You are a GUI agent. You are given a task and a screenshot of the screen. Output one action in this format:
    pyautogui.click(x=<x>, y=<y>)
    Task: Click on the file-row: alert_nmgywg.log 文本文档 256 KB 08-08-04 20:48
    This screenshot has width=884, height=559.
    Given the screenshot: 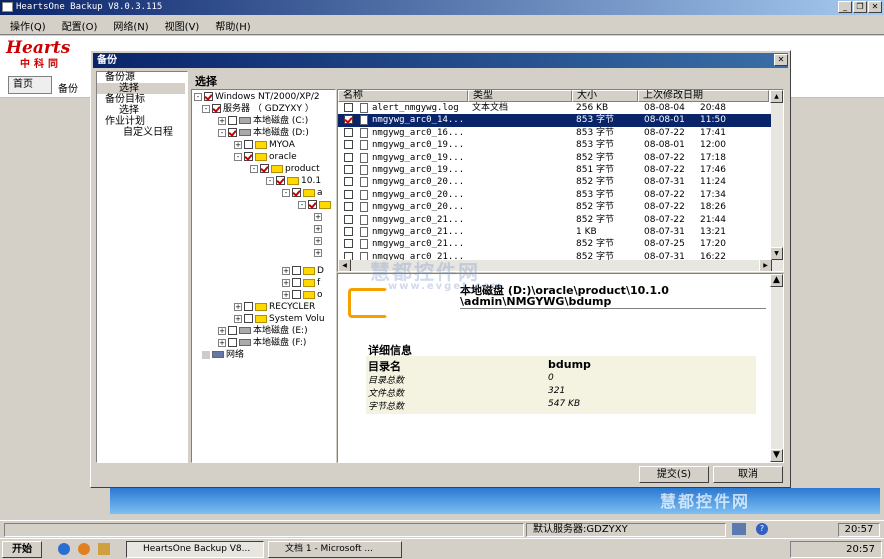 What is the action you would take?
    pyautogui.click(x=554, y=108)
    